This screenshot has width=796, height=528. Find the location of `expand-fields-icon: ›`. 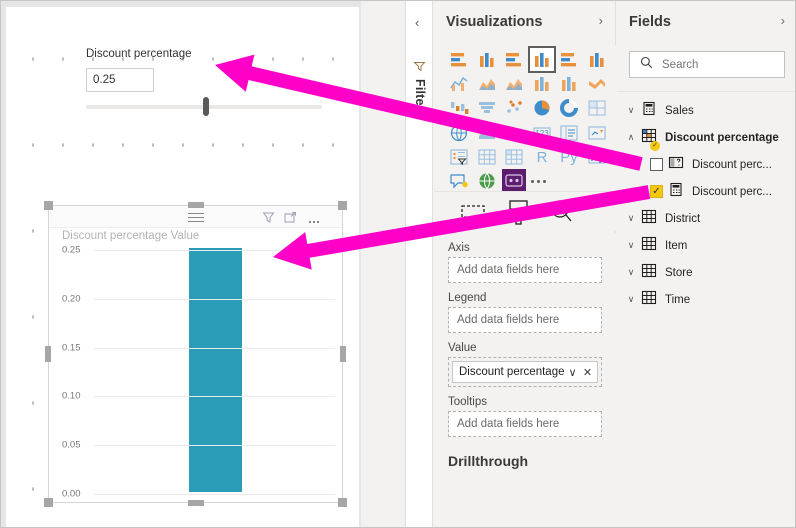

expand-fields-icon: › is located at coordinates (783, 20).